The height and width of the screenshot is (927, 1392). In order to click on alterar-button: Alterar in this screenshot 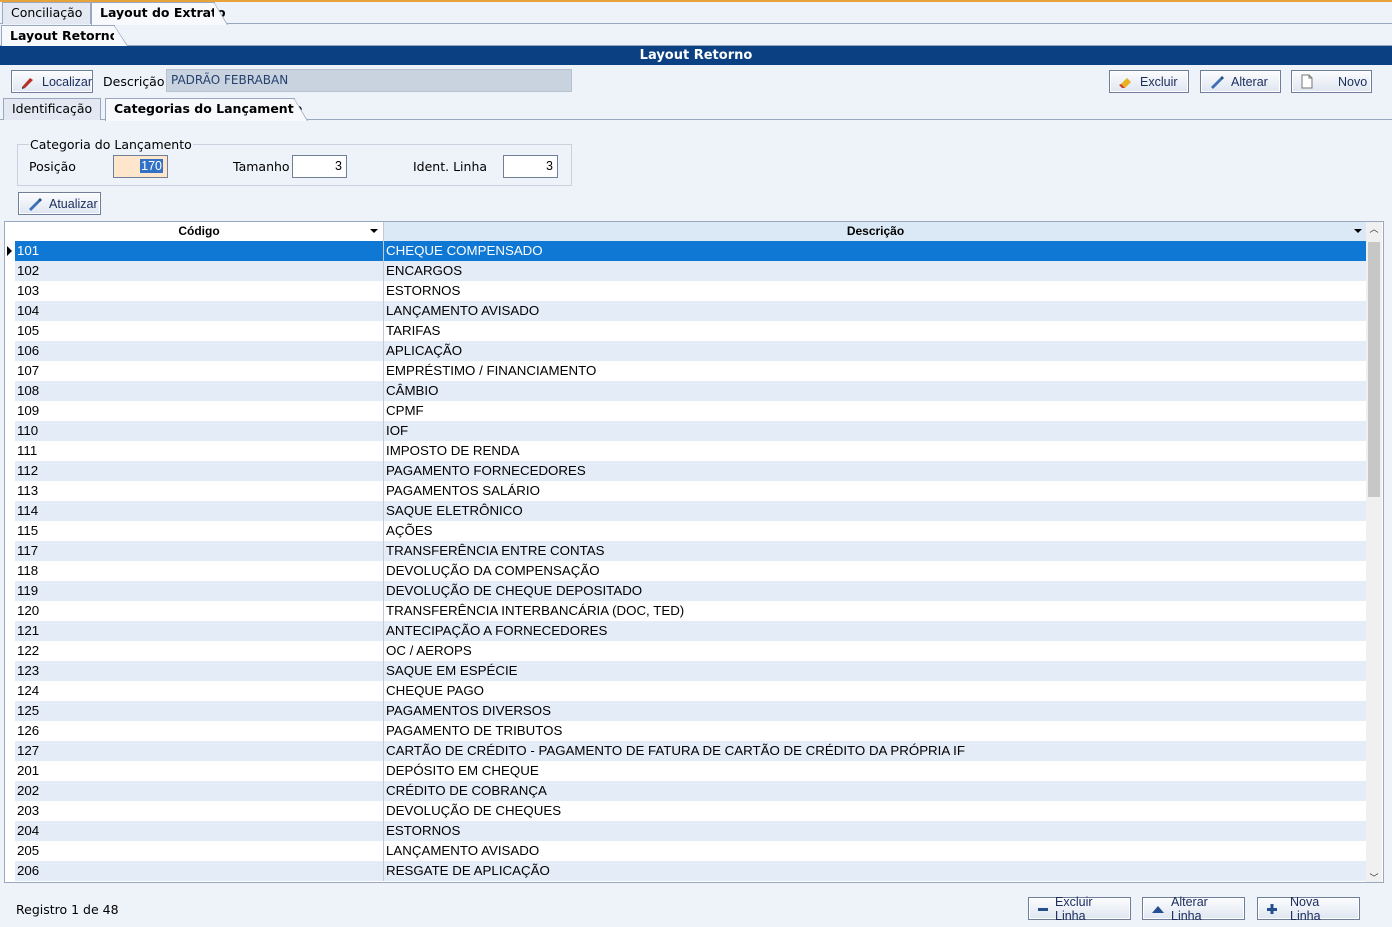, I will do `click(1240, 81)`.